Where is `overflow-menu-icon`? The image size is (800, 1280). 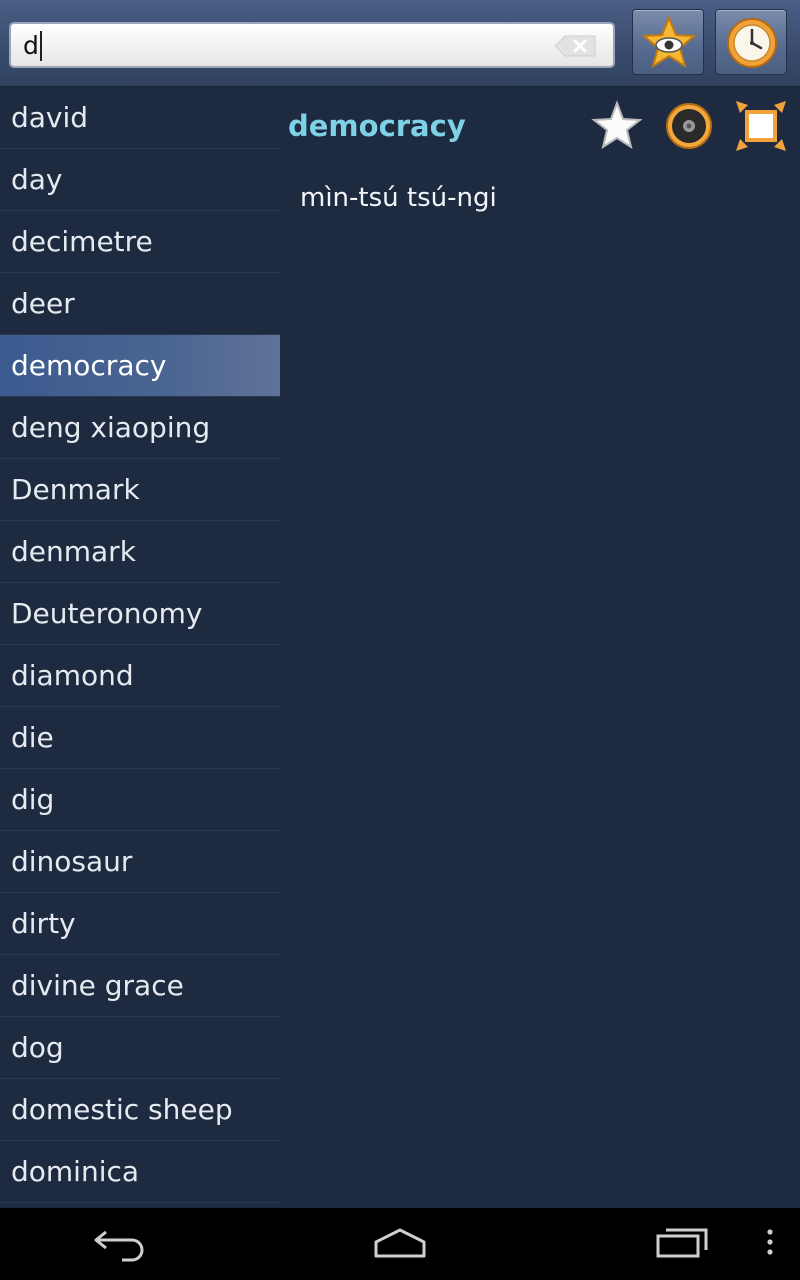 overflow-menu-icon is located at coordinates (770, 1242).